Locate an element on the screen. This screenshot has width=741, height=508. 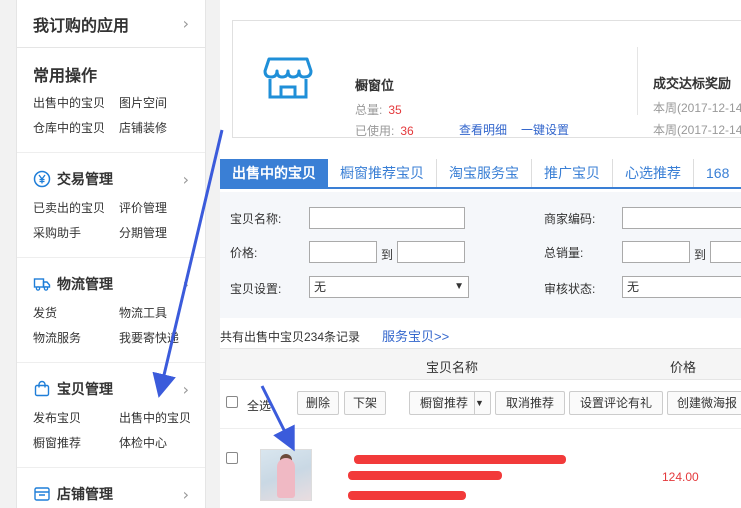
table-row: 124.00 is located at coordinates (480, 468).